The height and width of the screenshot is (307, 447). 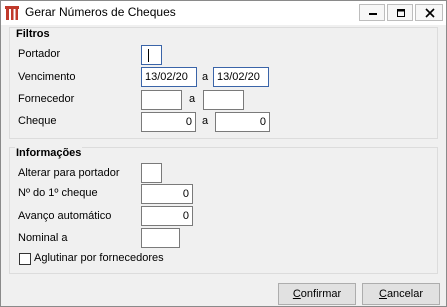 What do you see at coordinates (160, 238) in the screenshot?
I see `nominal-input` at bounding box center [160, 238].